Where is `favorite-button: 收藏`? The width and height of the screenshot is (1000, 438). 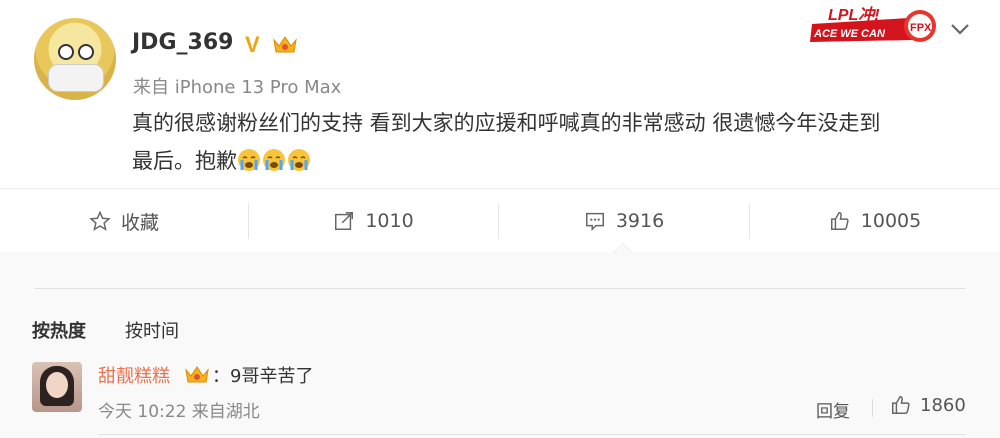
favorite-button: 收藏 is located at coordinates (124, 221).